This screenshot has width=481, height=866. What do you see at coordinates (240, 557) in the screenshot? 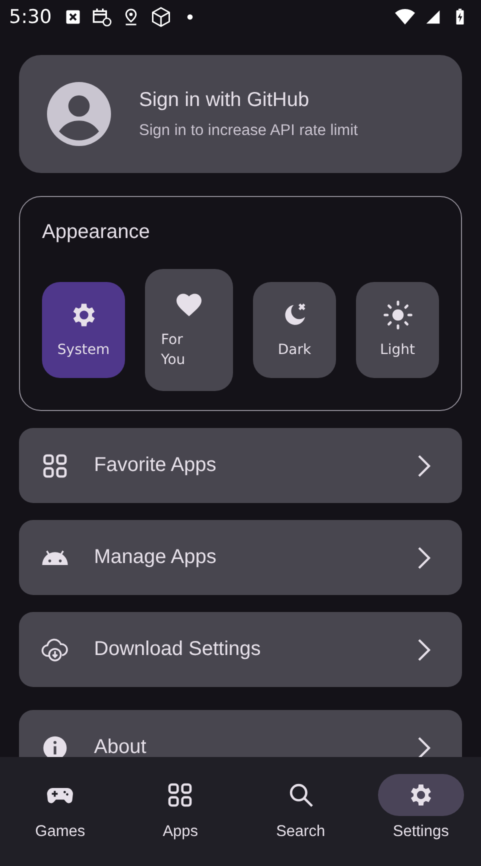
I see `menu-item: Manage Apps` at bounding box center [240, 557].